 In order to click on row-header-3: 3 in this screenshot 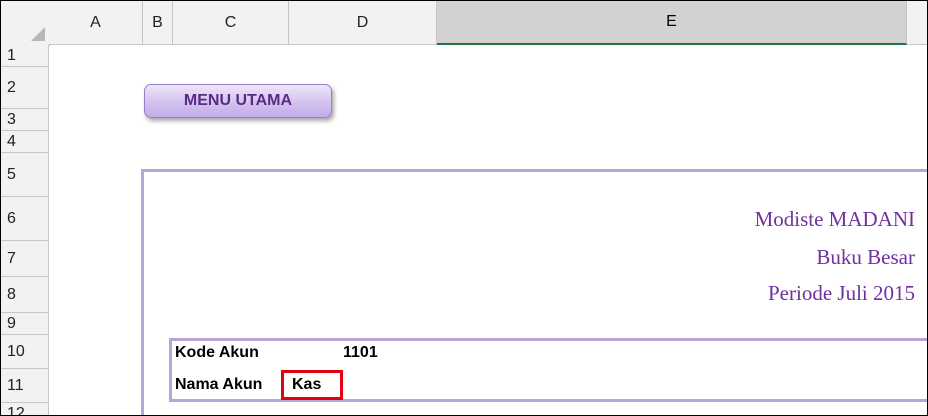, I will do `click(25, 120)`.